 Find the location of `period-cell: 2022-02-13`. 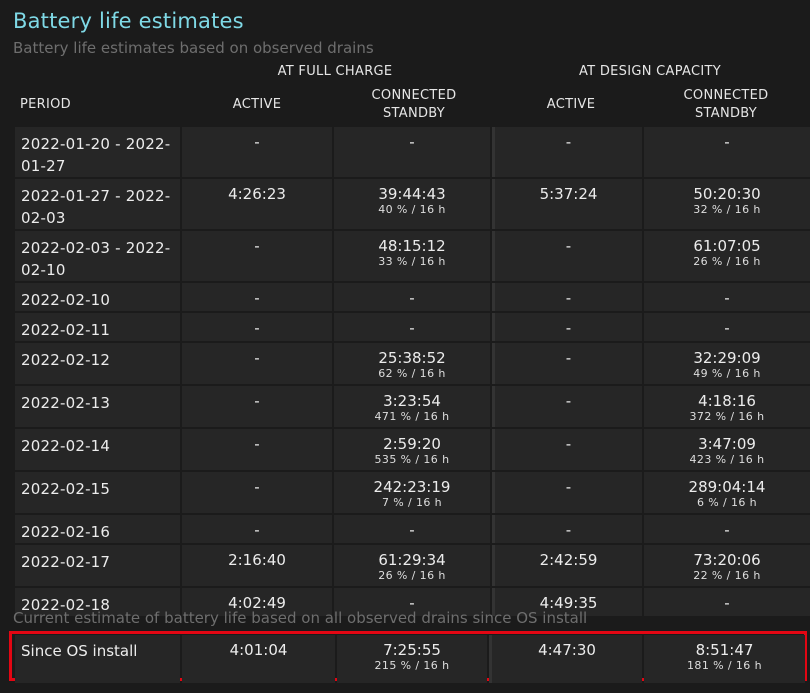

period-cell: 2022-02-13 is located at coordinates (97, 406).